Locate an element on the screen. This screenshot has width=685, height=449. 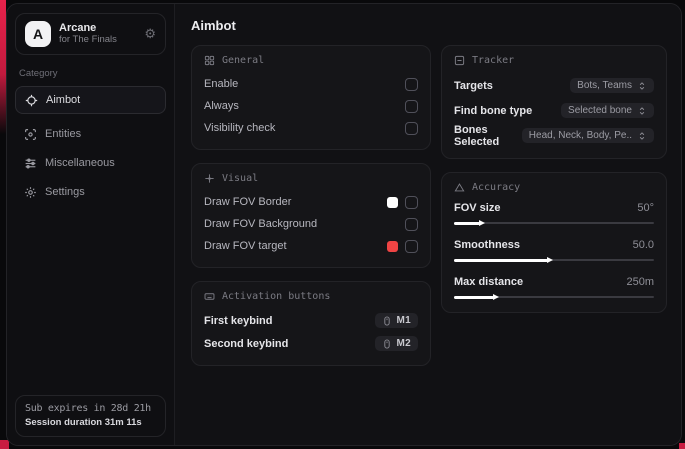
setting-row-targets: Targets Bots, Teams is located at coordinates (554, 85).